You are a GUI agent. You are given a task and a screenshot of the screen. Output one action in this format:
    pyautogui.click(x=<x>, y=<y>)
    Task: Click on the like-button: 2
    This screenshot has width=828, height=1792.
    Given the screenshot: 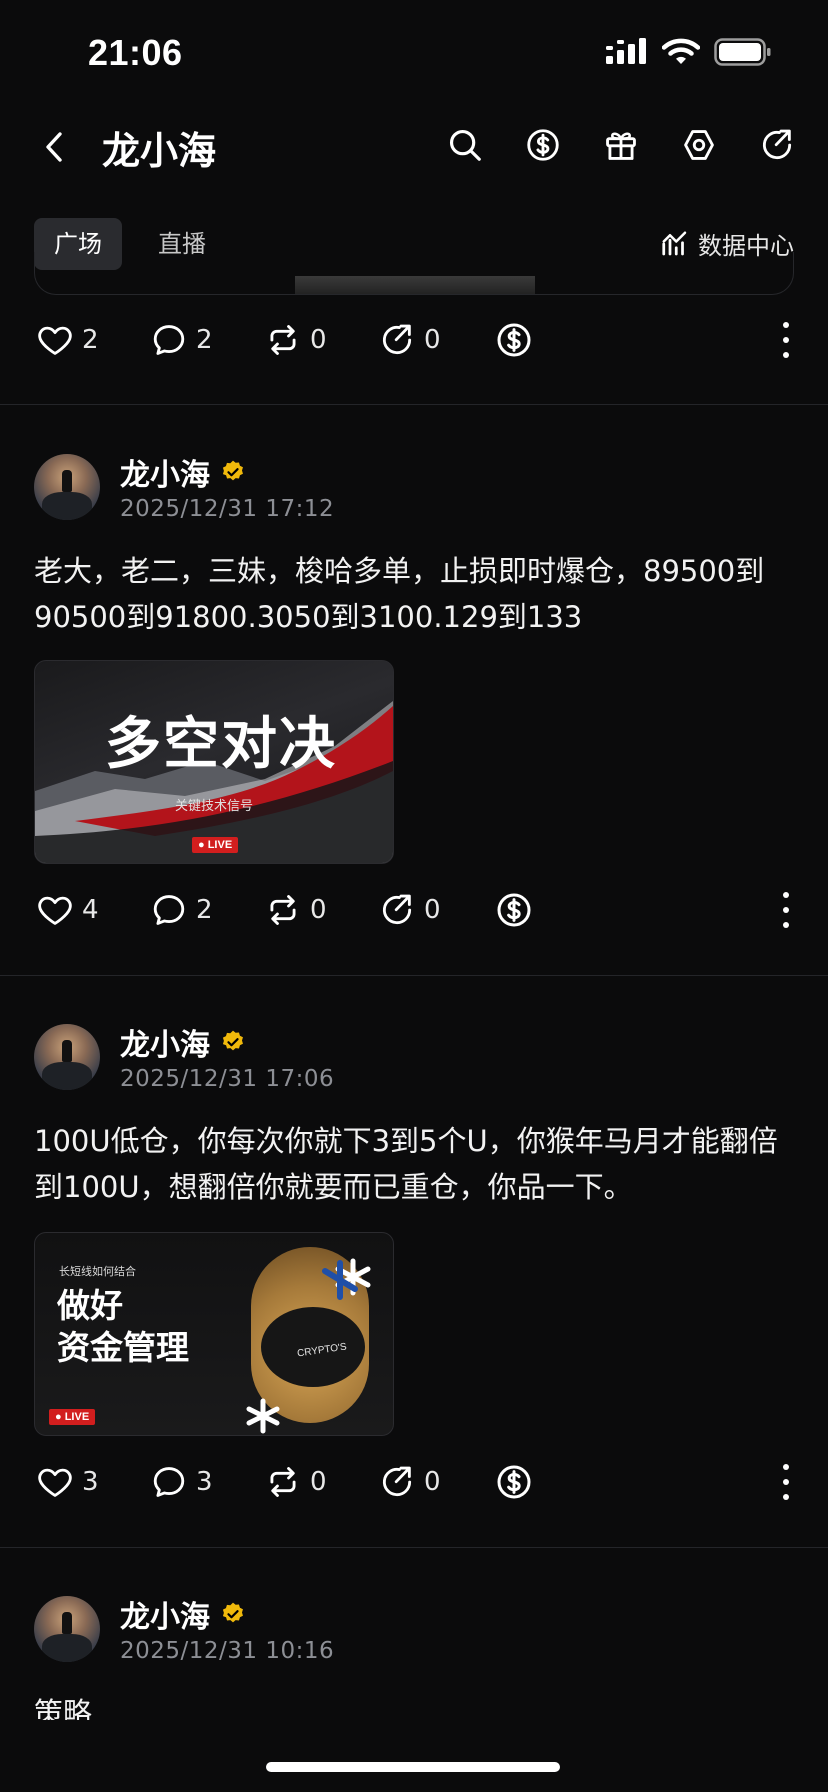 What is the action you would take?
    pyautogui.click(x=67, y=340)
    